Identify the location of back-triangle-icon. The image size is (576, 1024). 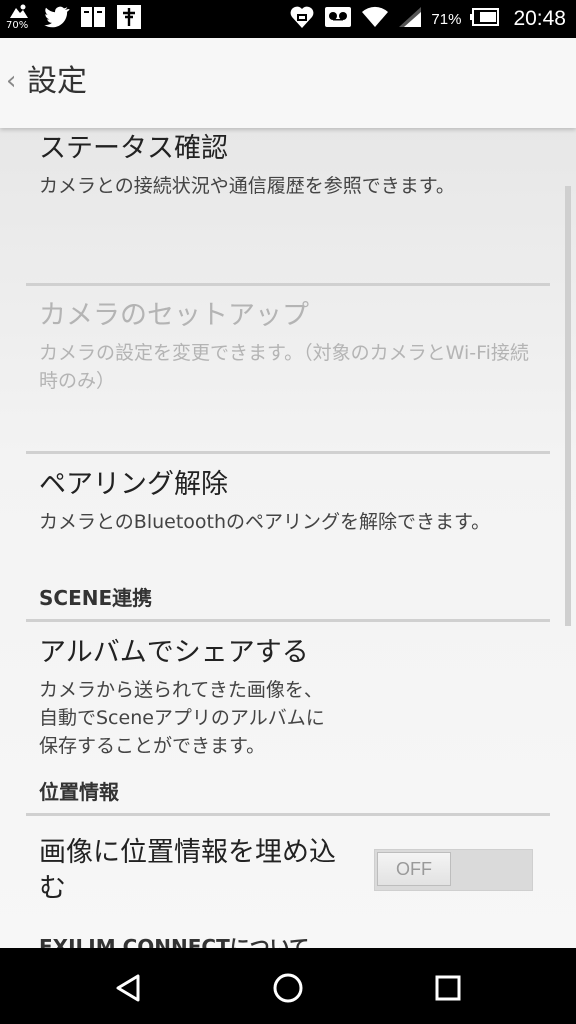
(128, 988).